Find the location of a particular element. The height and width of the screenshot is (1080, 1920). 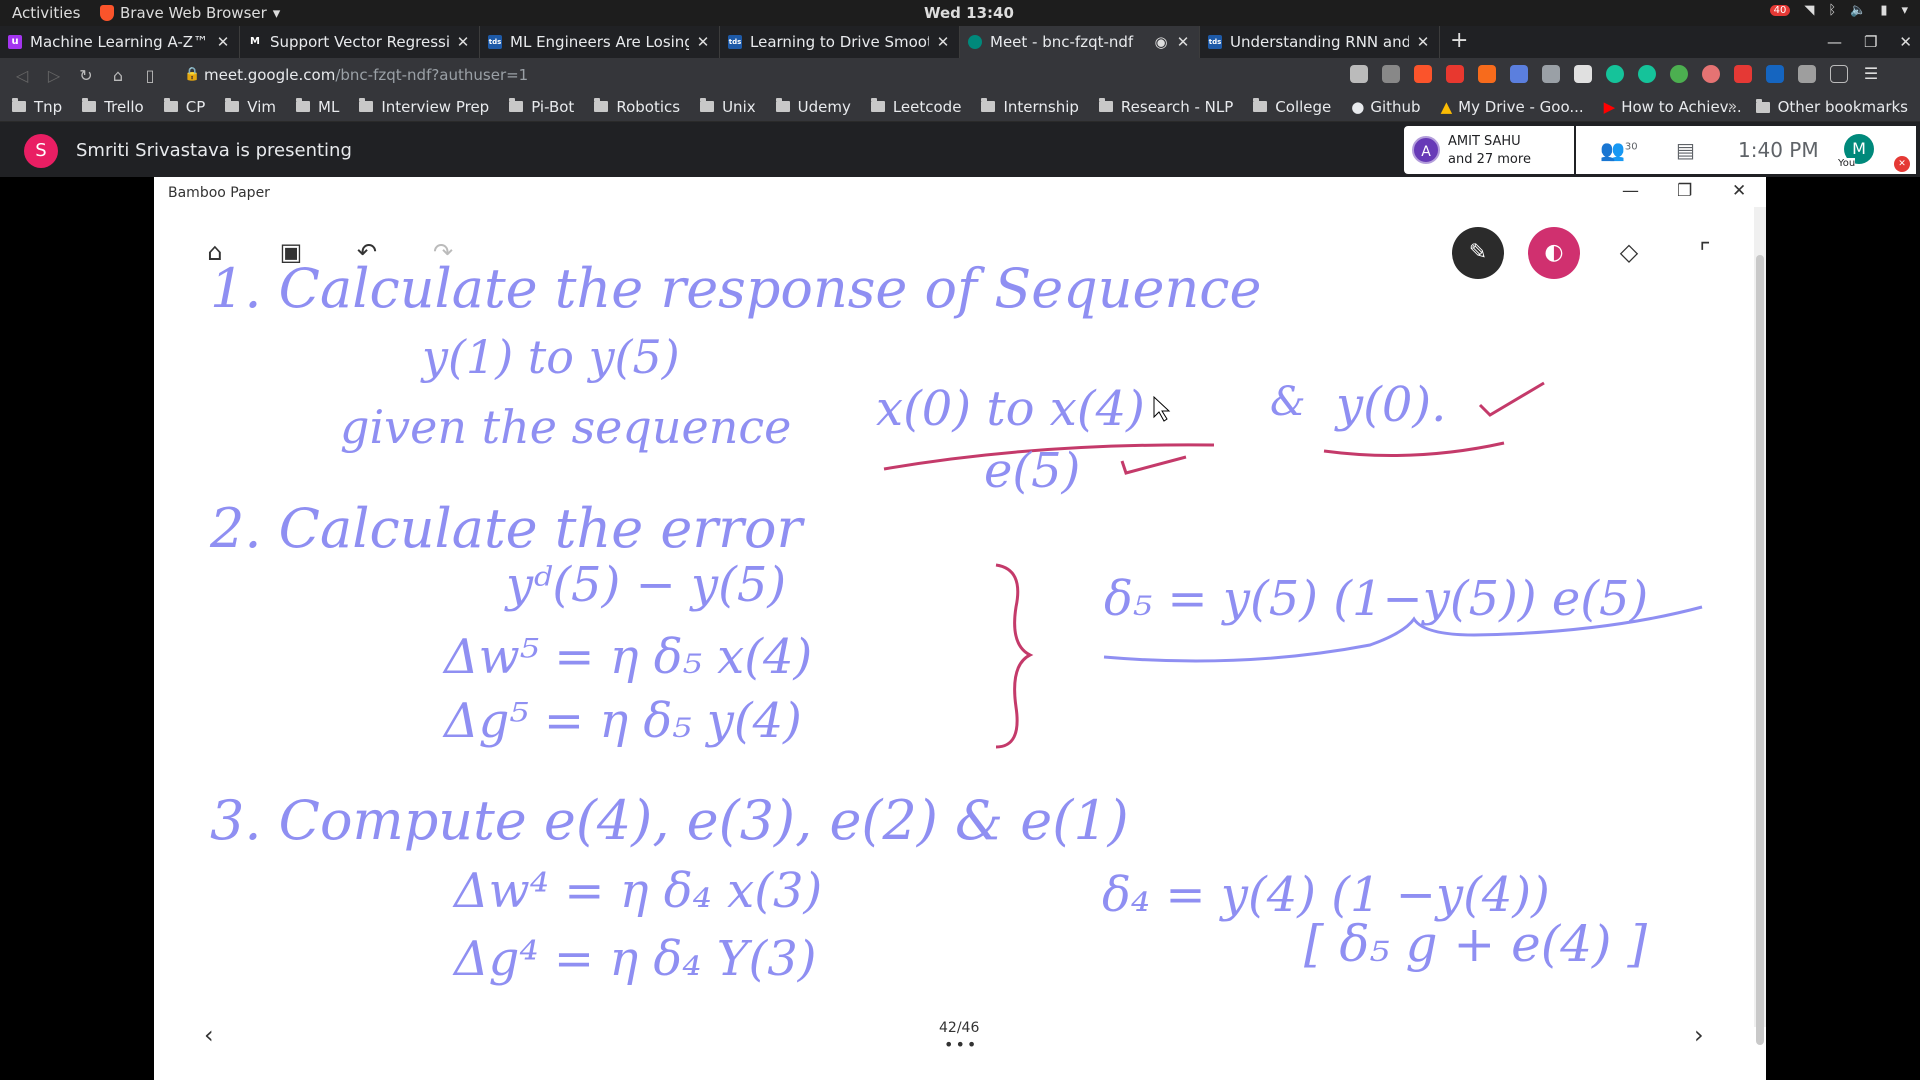

tab-tds-1: tds ML Engineers Are Losing T ✕ is located at coordinates (600, 42).